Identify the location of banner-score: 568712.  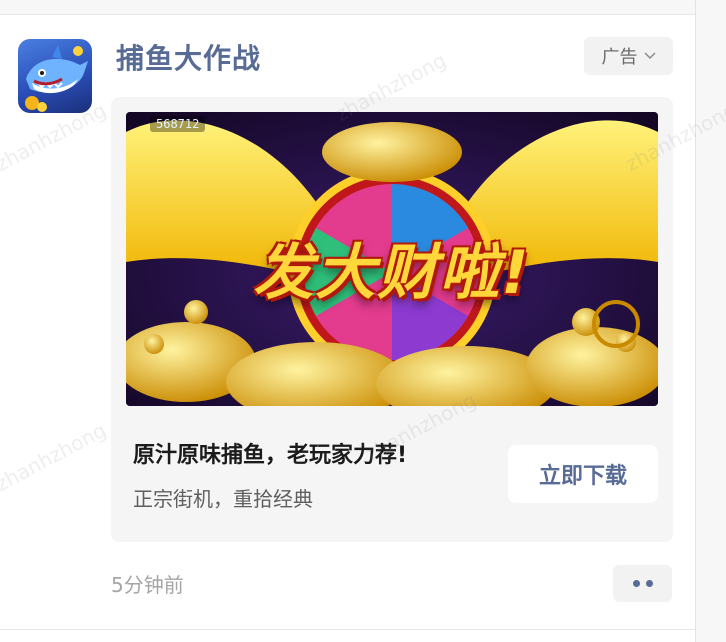
(178, 124).